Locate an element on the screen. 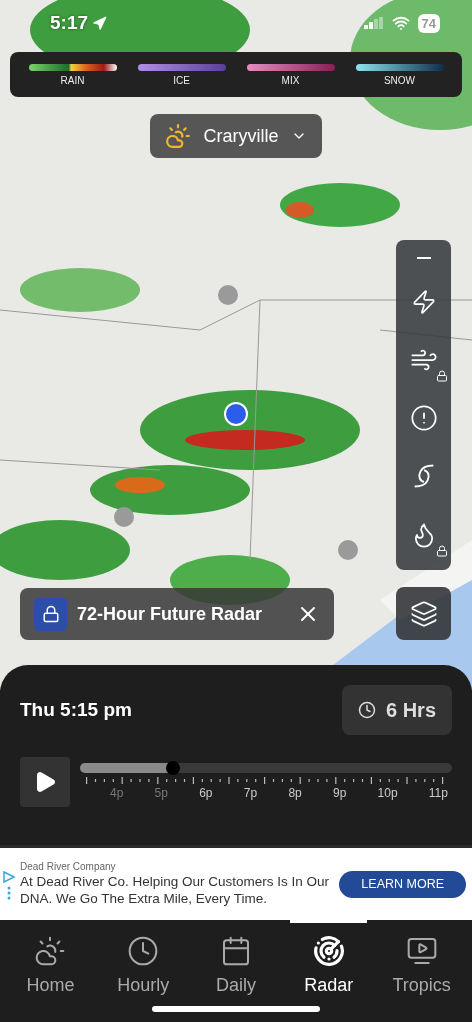  legend-label: SNOW is located at coordinates (399, 80).